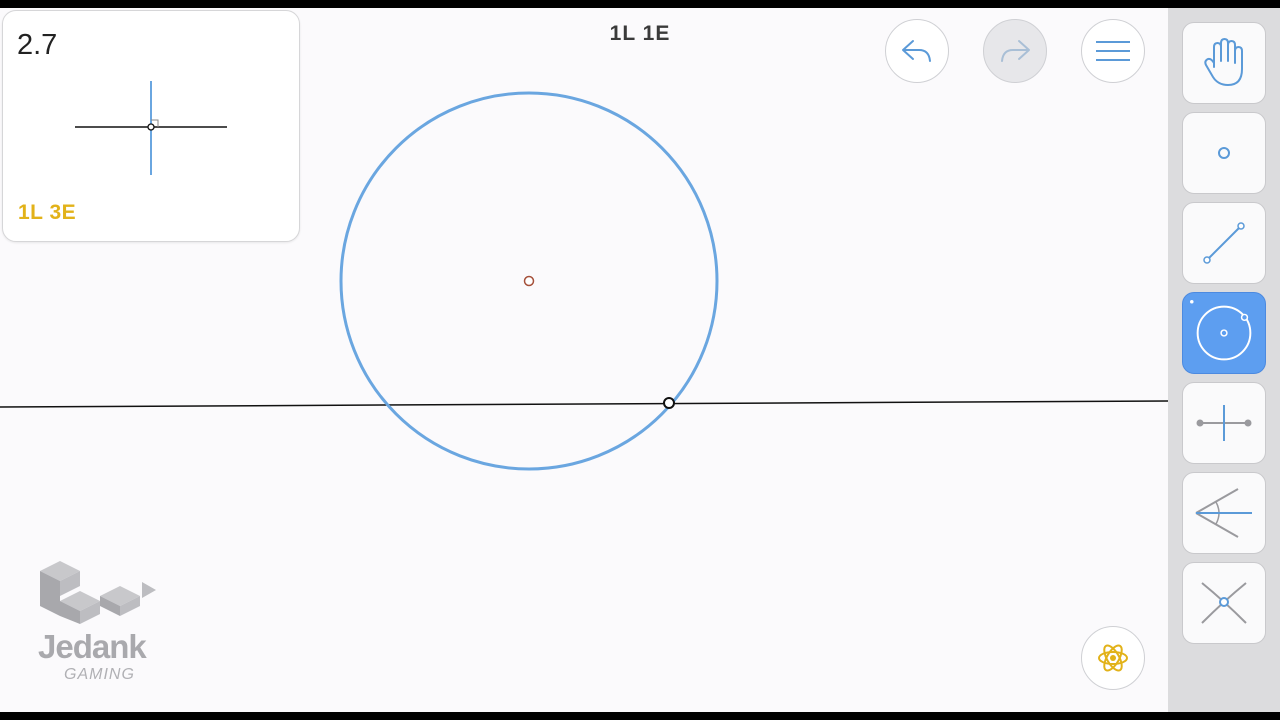  Describe the element at coordinates (98, 592) in the screenshot. I see `brand-logo` at that location.